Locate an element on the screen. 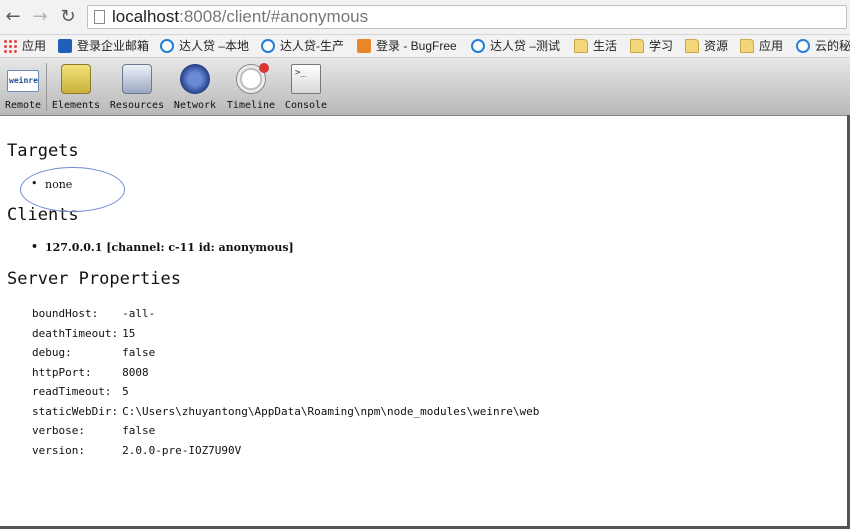  property-key: boundHost: is located at coordinates (65, 314).